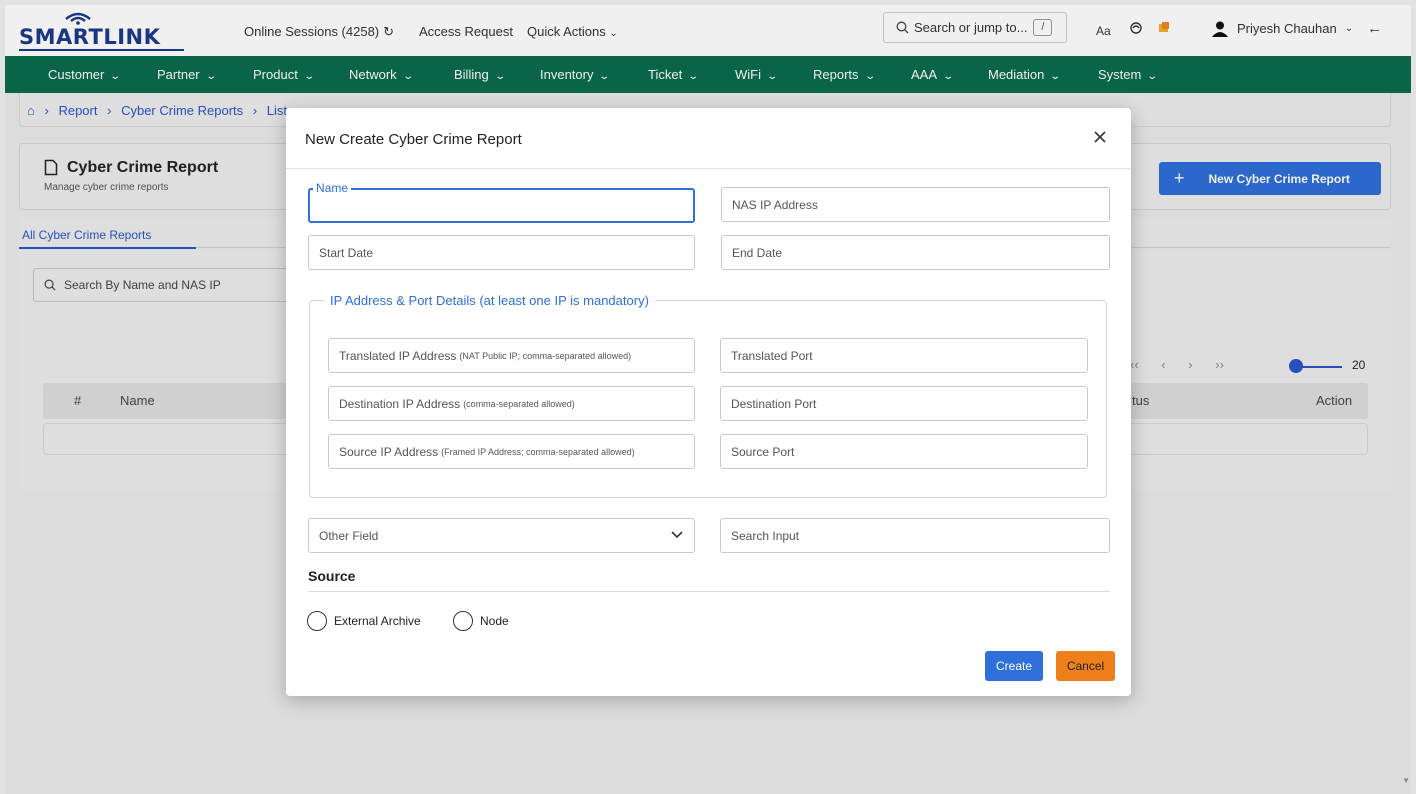 This screenshot has width=1416, height=794. Describe the element at coordinates (332, 576) in the screenshot. I see `source-heading: Source` at that location.